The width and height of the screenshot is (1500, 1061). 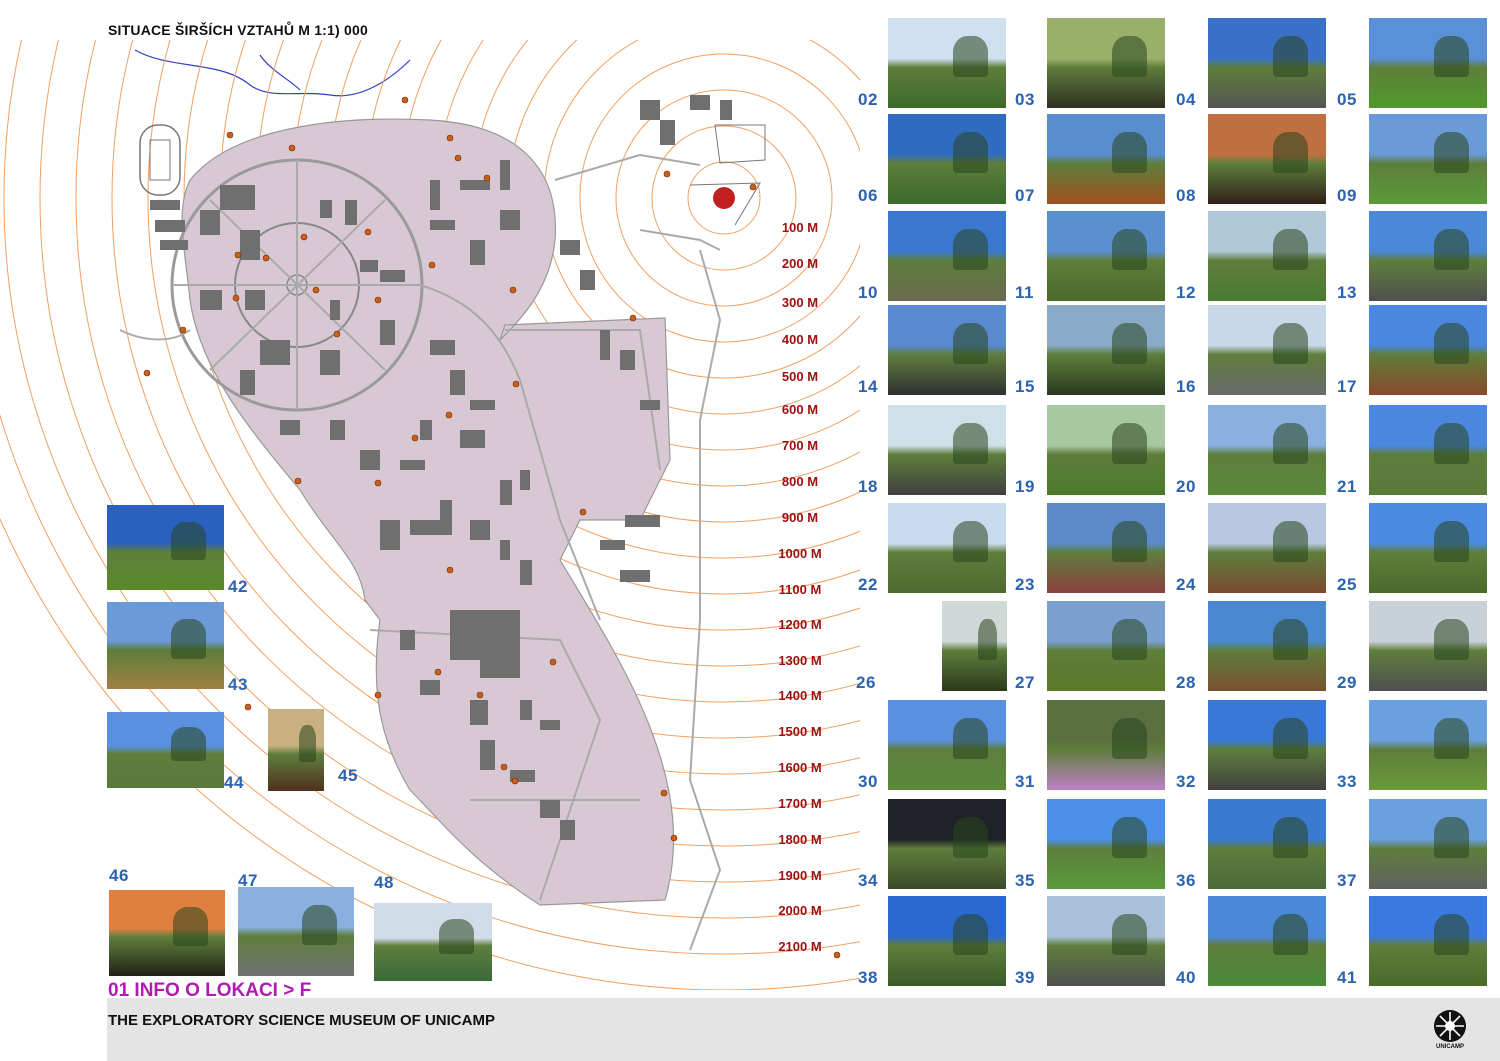 I want to click on photo-number: 38, so click(x=868, y=977).